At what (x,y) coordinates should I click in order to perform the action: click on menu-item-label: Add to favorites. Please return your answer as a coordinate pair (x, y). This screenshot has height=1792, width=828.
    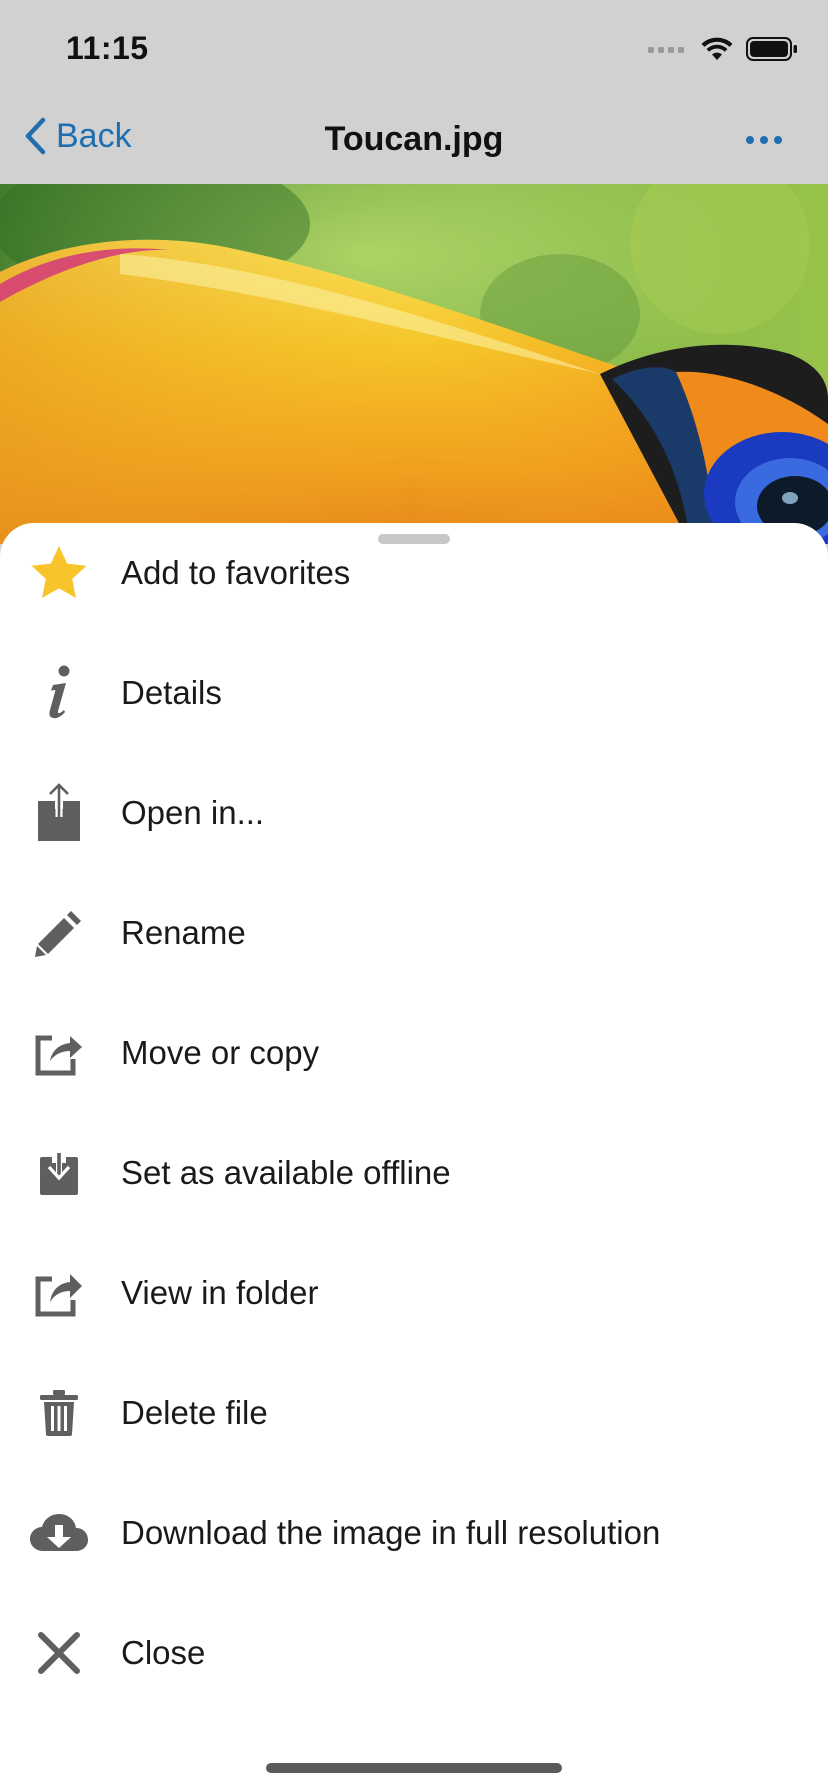
    Looking at the image, I should click on (236, 572).